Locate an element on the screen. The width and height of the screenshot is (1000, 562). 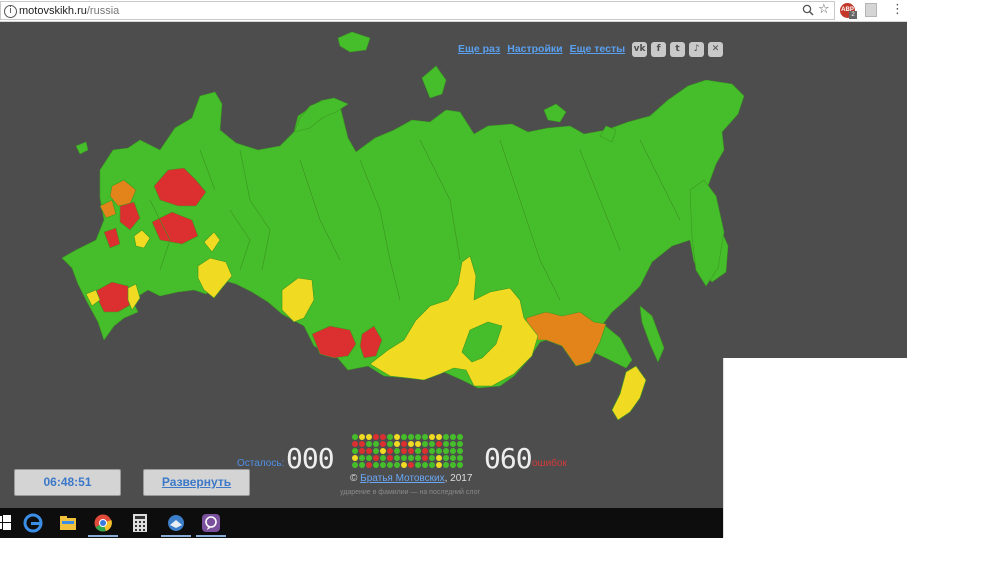
edge-icon is located at coordinates (33, 523).